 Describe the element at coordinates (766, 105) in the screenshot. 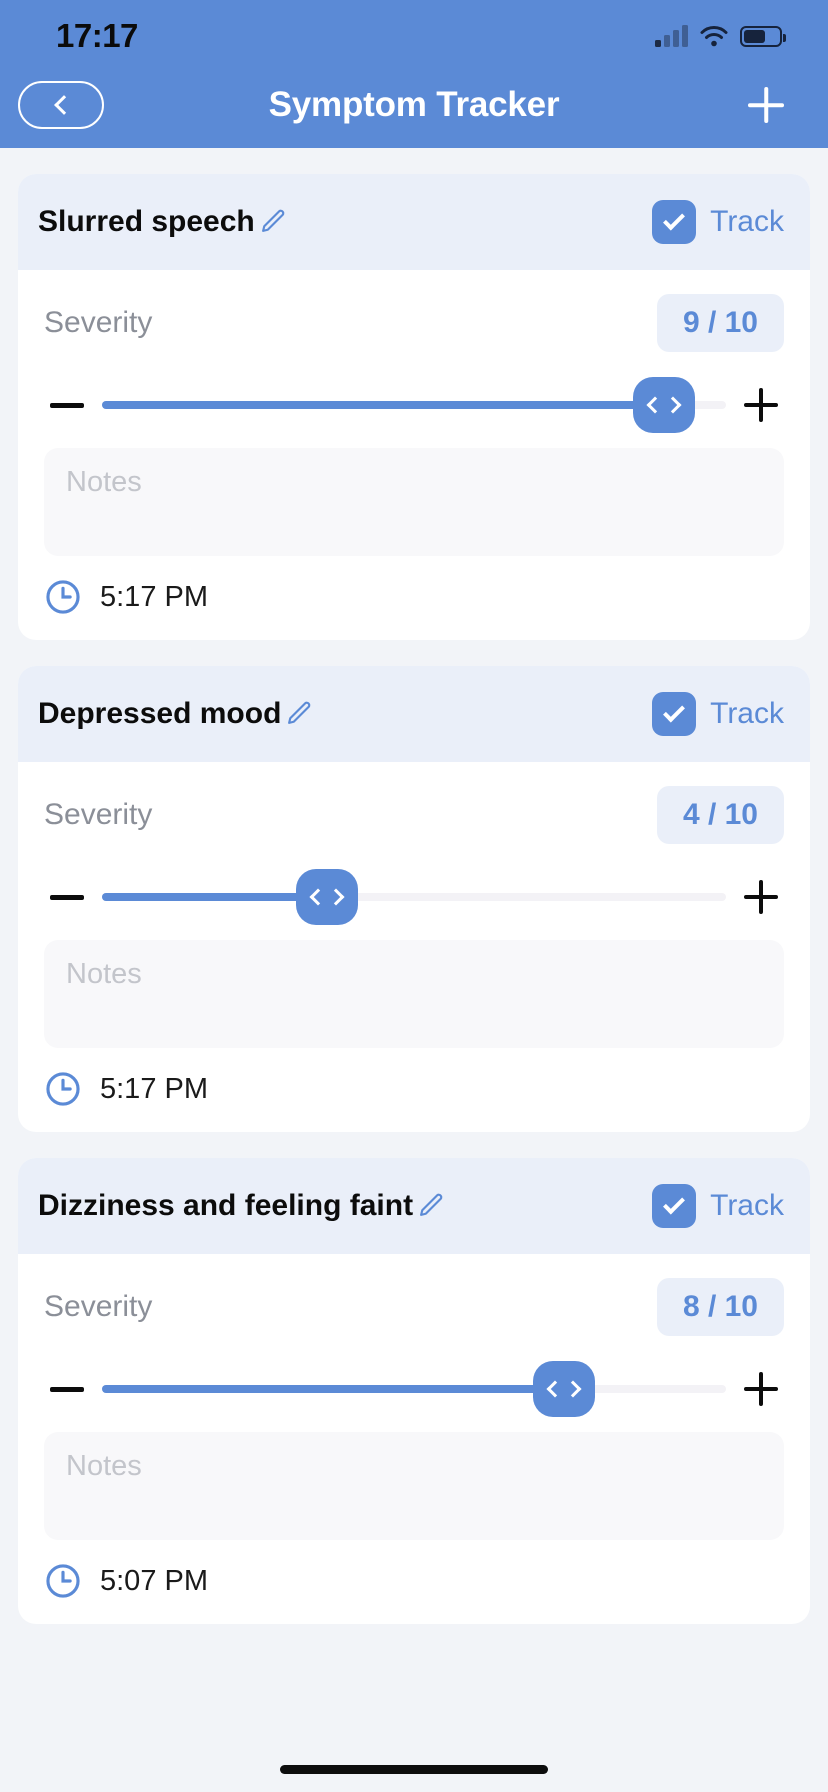

I see `add-symptom-button` at that location.